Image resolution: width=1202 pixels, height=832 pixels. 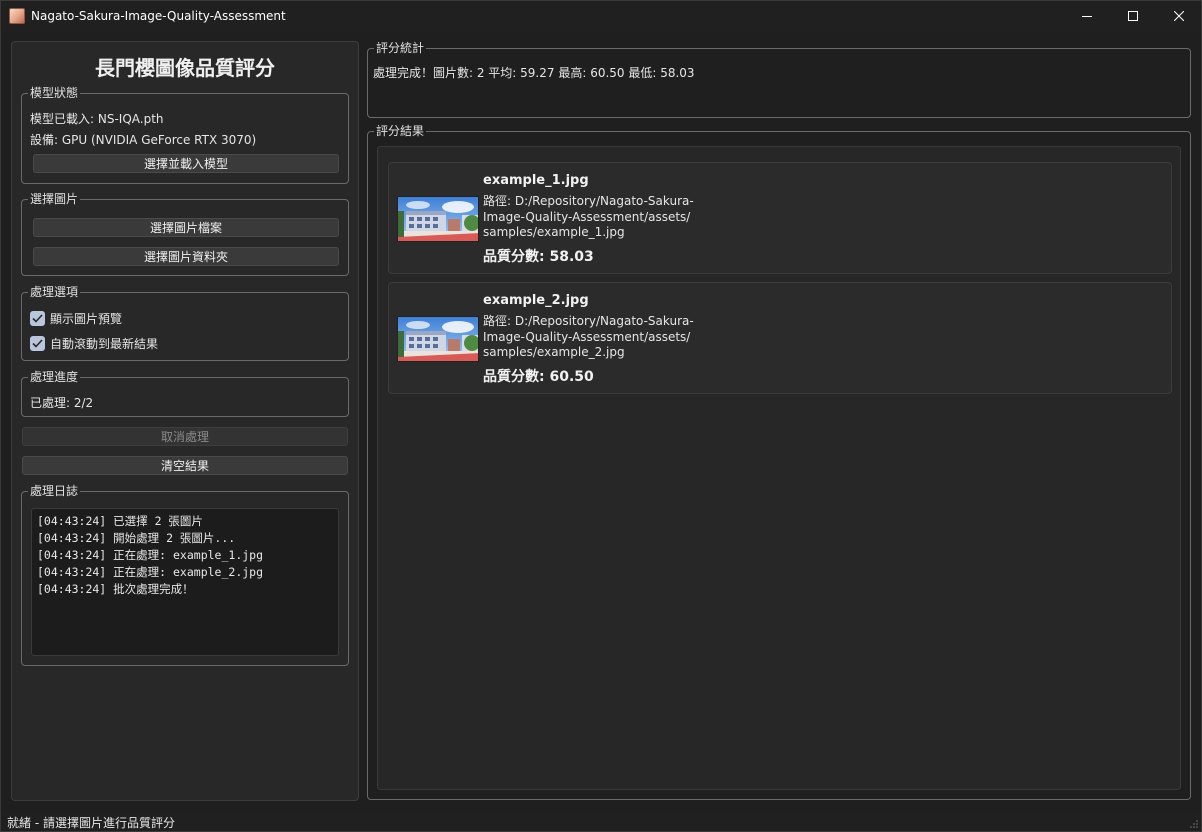 What do you see at coordinates (538, 377) in the screenshot?
I see `result-score: 品質分數: 60.50` at bounding box center [538, 377].